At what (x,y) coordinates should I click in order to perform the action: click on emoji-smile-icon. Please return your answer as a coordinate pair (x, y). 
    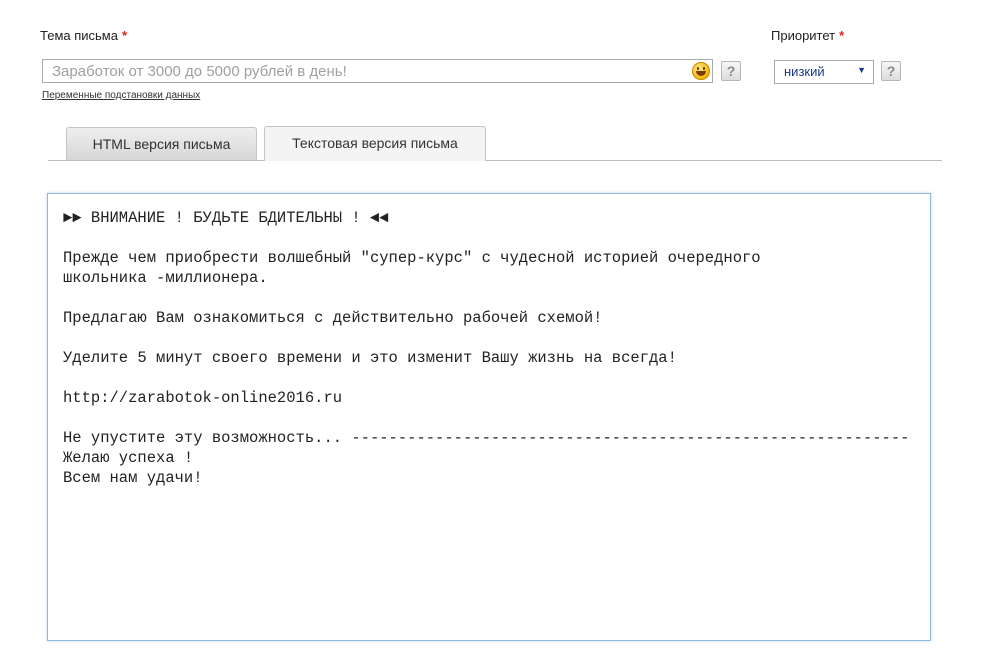
    Looking at the image, I should click on (701, 71).